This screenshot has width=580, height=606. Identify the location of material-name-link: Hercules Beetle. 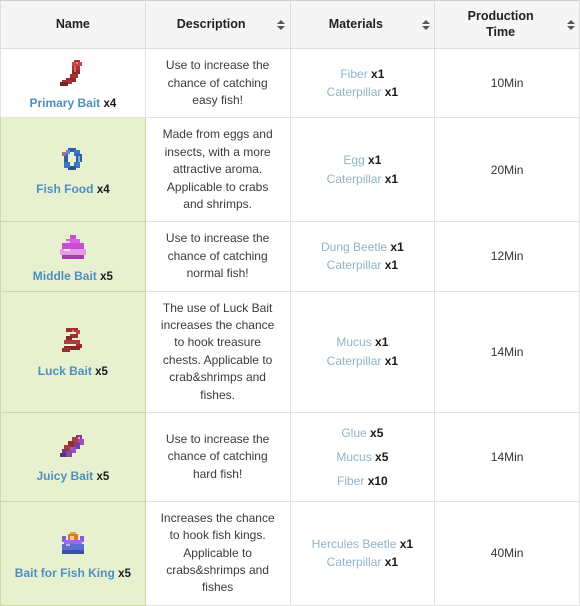
(354, 544).